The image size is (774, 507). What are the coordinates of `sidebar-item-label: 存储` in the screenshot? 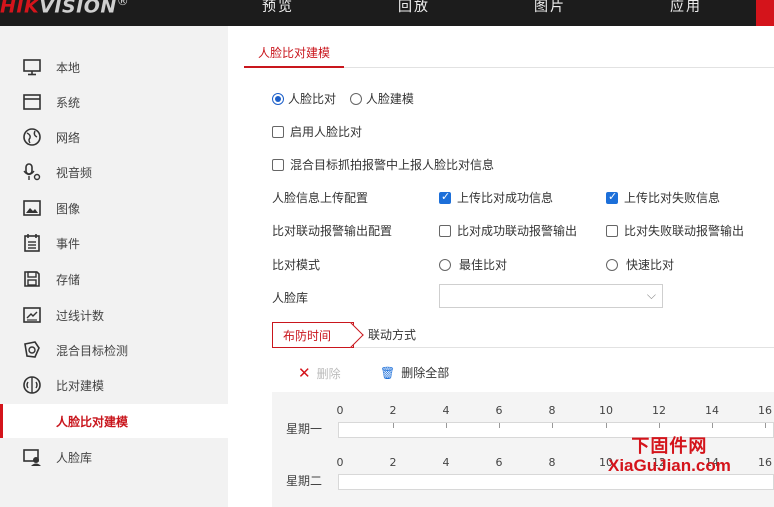 It's located at (68, 280).